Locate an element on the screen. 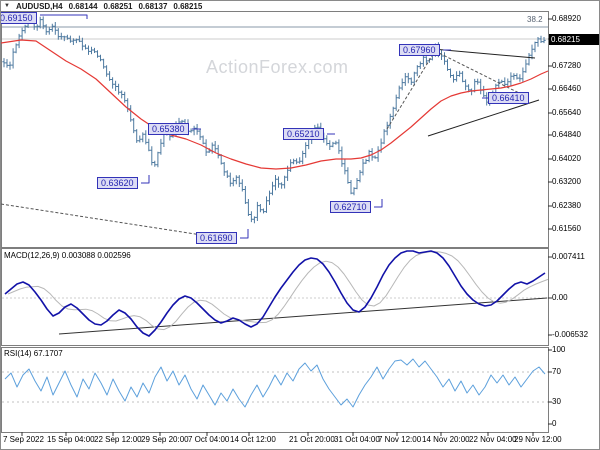 This screenshot has height=450, width=600. price-axis-label-0: 0.68920 is located at coordinates (566, 18).